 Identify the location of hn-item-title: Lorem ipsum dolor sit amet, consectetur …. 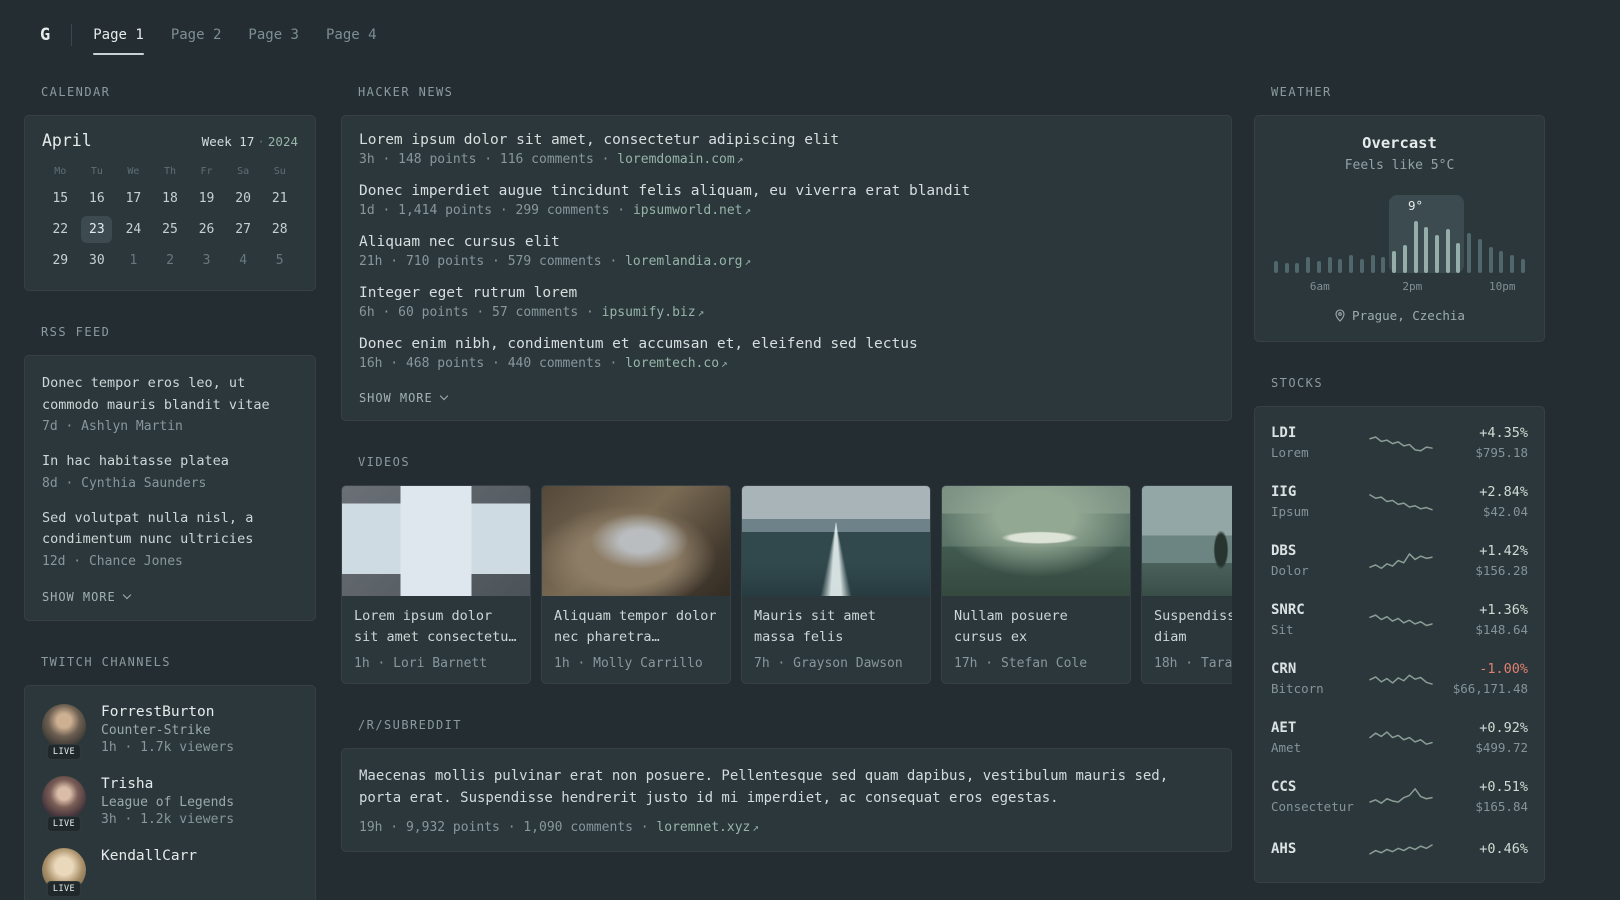
(786, 140).